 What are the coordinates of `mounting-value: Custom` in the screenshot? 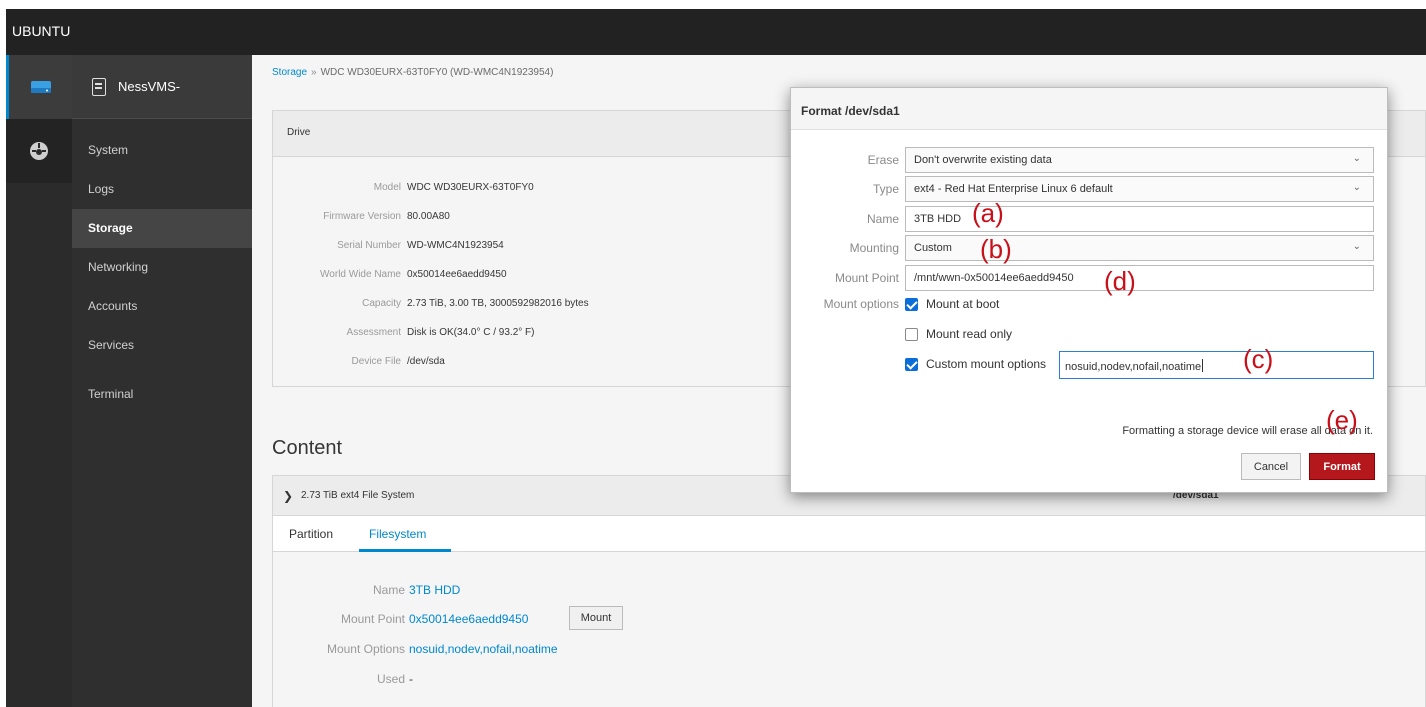 It's located at (933, 248).